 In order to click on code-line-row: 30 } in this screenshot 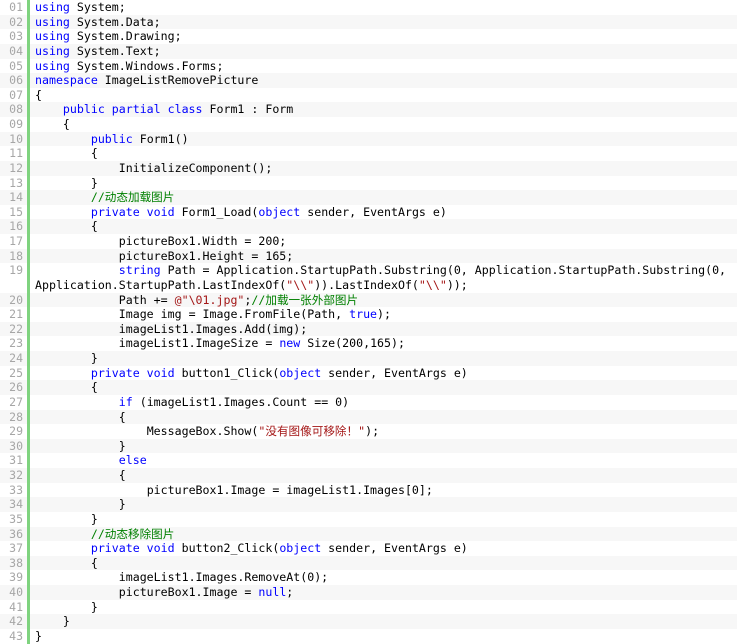, I will do `click(368, 446)`.